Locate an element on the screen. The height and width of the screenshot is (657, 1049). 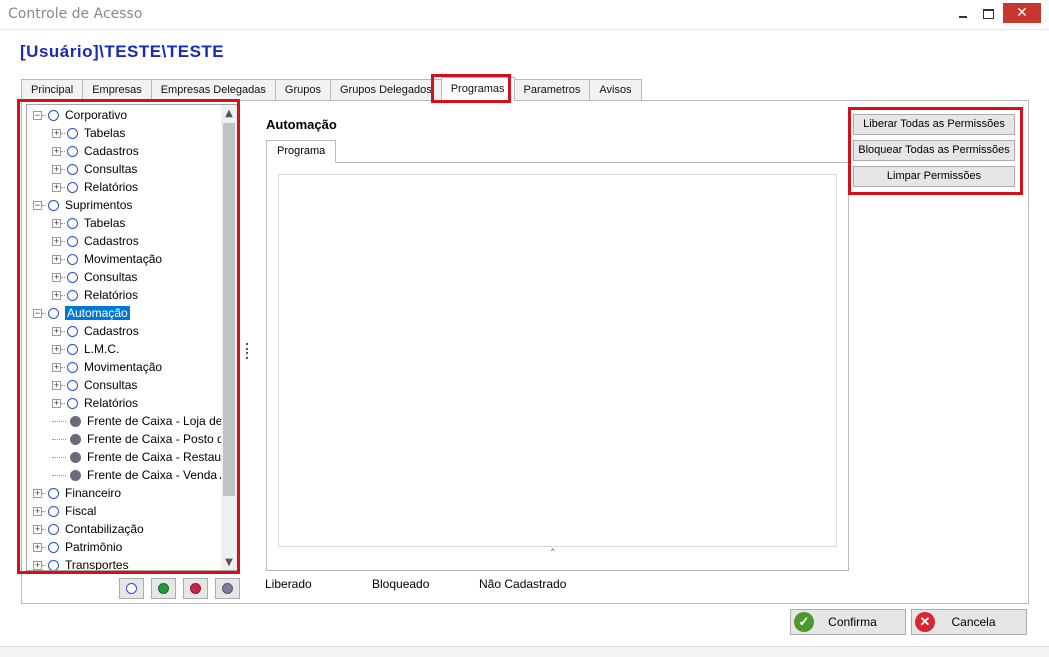
tab-grupos: Grupos is located at coordinates (302, 90).